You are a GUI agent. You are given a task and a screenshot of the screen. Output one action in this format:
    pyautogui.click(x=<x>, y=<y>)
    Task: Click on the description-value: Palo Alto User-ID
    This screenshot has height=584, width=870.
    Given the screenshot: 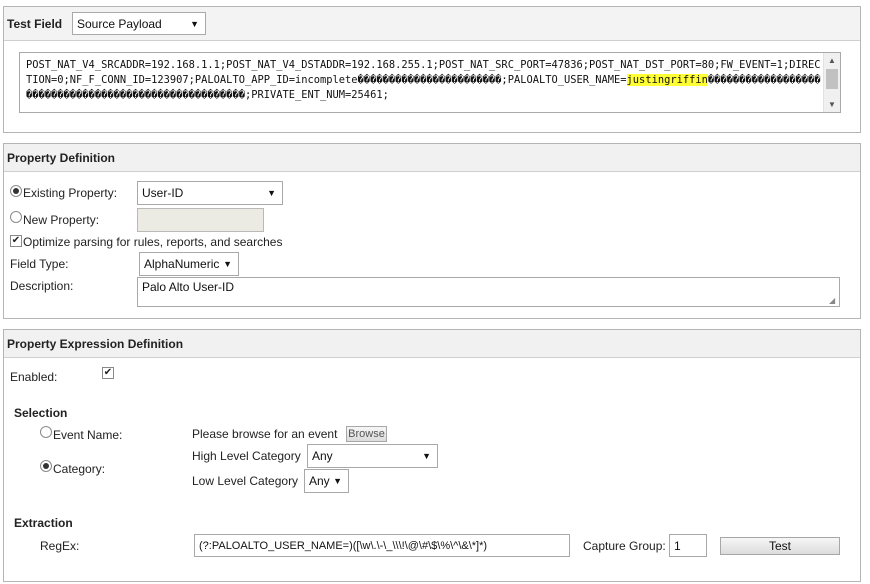 What is the action you would take?
    pyautogui.click(x=188, y=287)
    